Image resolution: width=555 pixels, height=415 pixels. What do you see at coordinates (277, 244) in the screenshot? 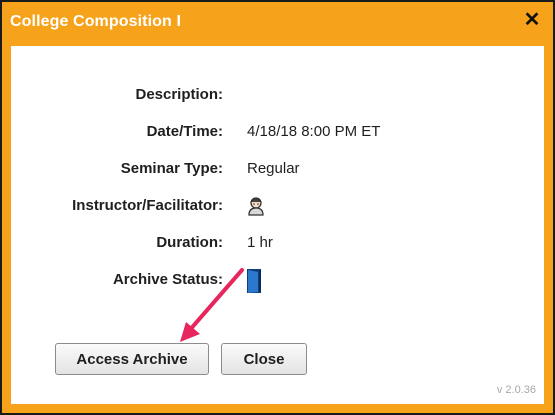
I see `duration-row: Duration: 1 hr` at bounding box center [277, 244].